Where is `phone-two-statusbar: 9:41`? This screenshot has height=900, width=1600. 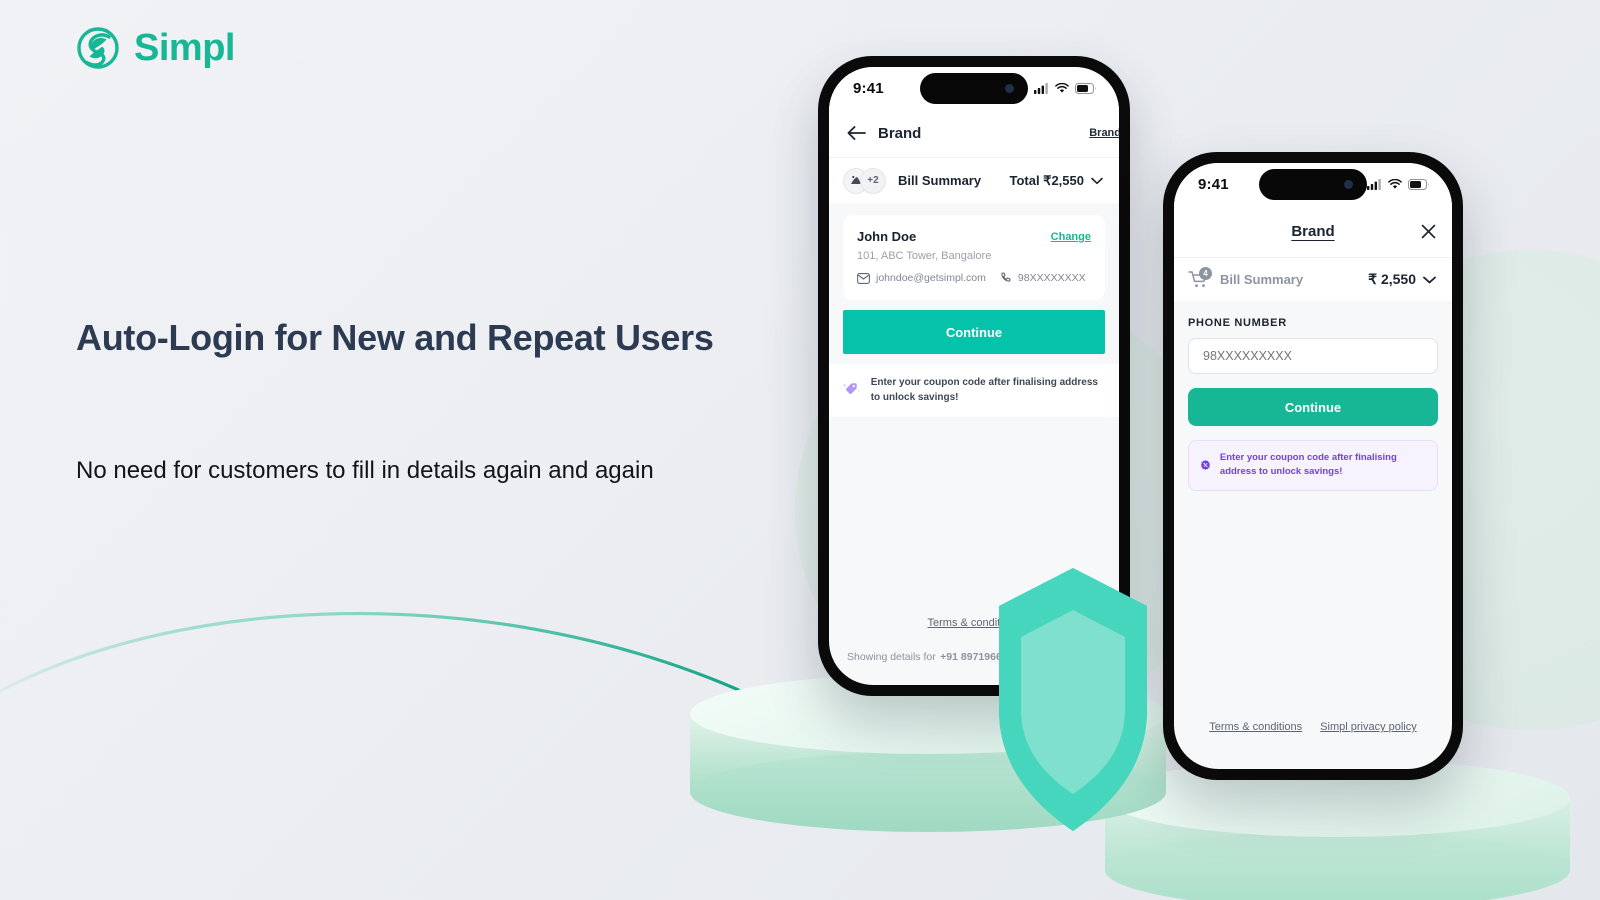
phone-two-statusbar: 9:41 is located at coordinates (1313, 184).